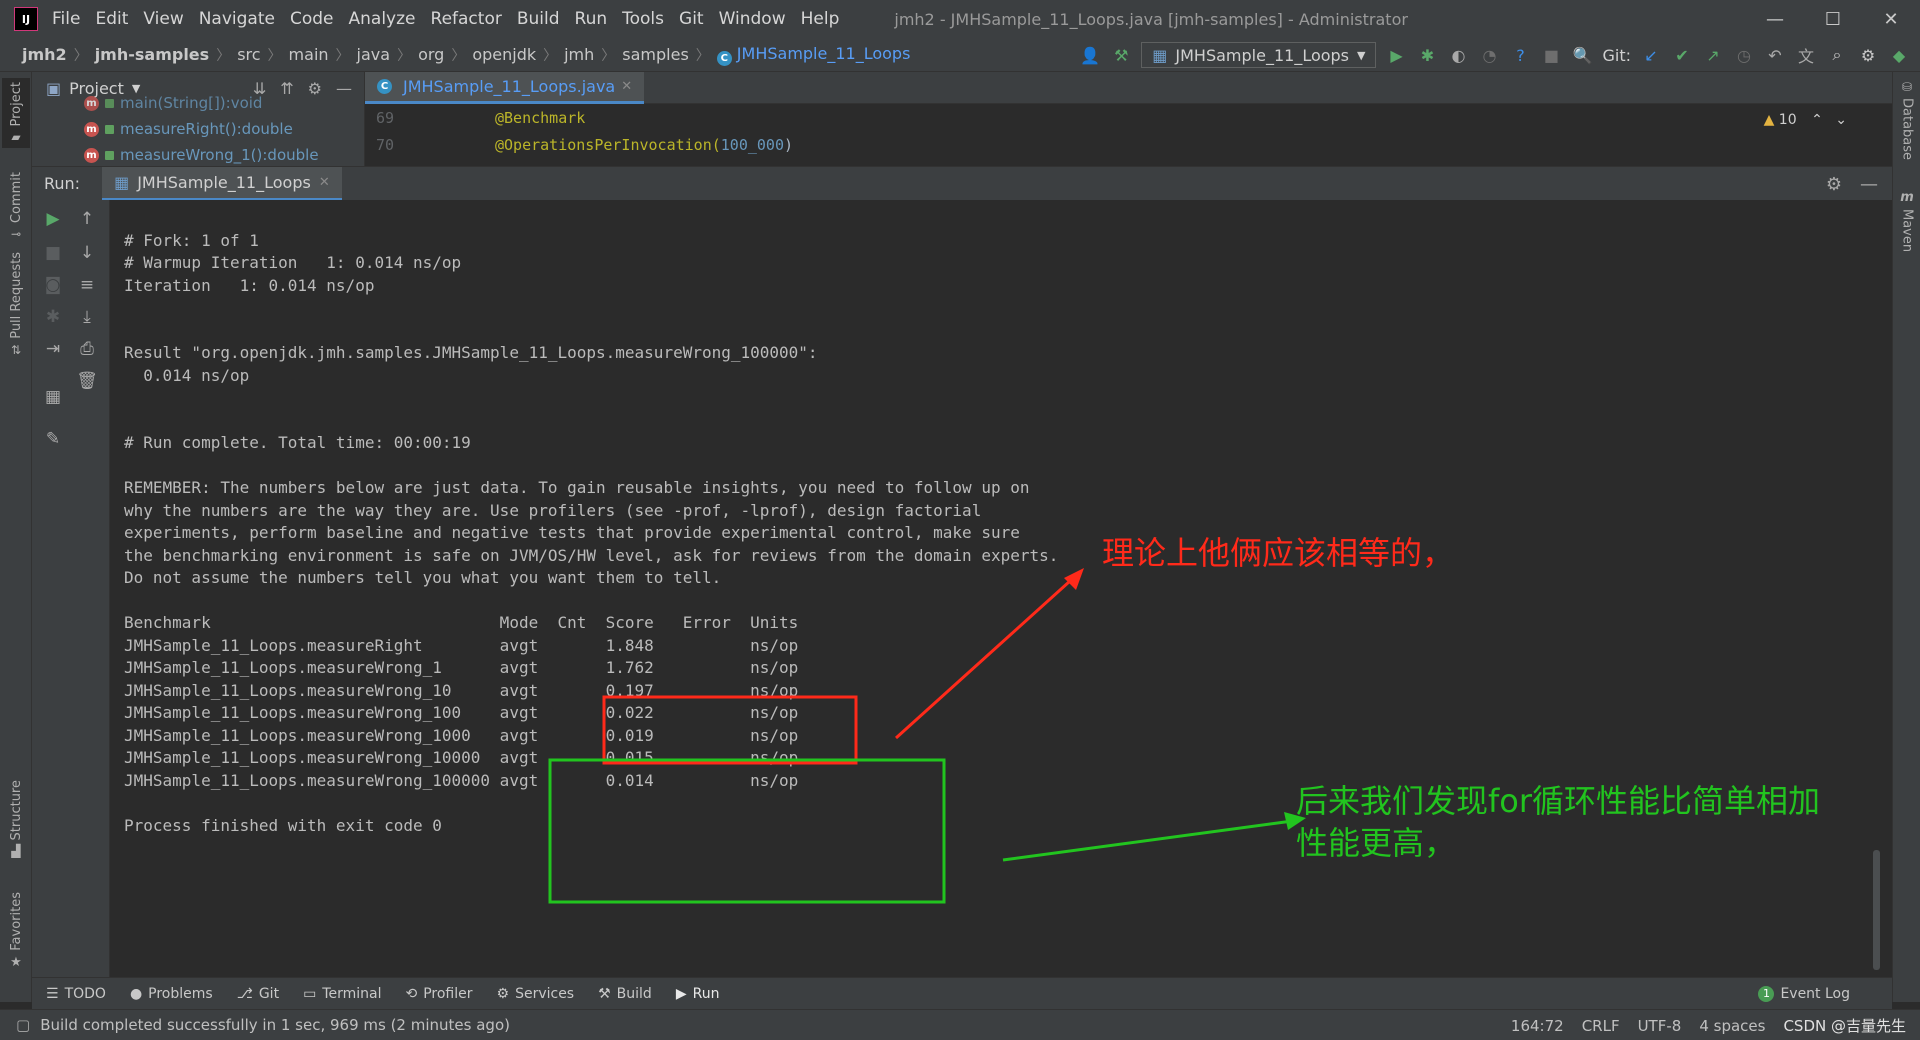 The height and width of the screenshot is (1040, 1920). What do you see at coordinates (1744, 55) in the screenshot?
I see `history-icon: ◷` at bounding box center [1744, 55].